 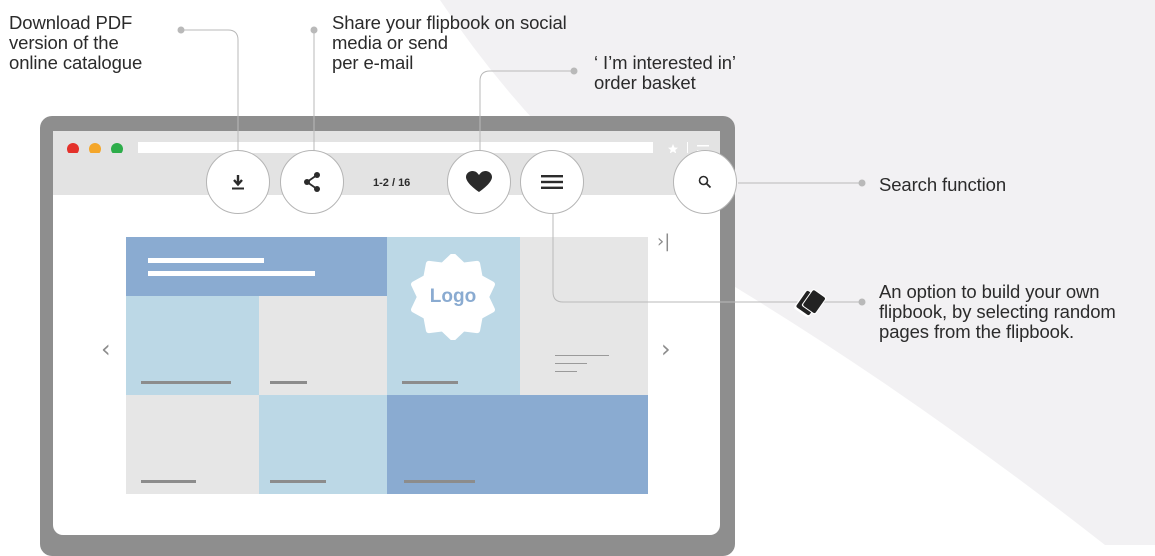 What do you see at coordinates (810, 303) in the screenshot?
I see `cards-icon` at bounding box center [810, 303].